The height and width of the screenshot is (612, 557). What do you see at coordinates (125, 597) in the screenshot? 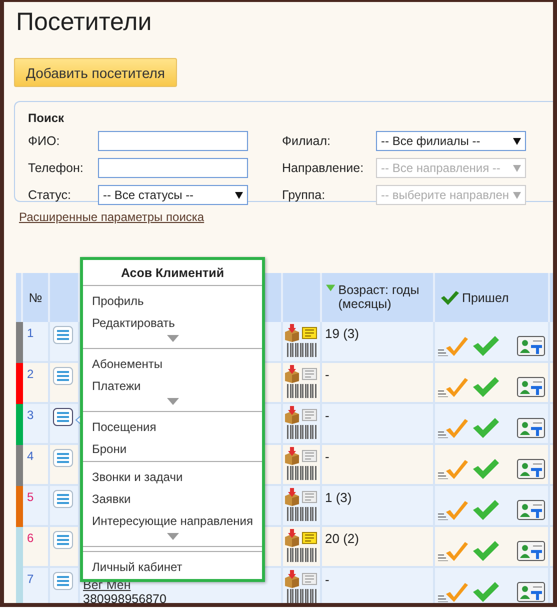
I see `visitor-phone: 380998956870` at bounding box center [125, 597].